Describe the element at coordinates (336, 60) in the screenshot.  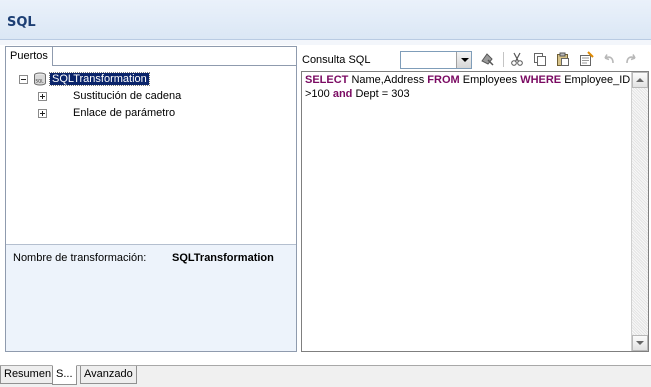
I see `sql-query-label: Consulta SQL` at that location.